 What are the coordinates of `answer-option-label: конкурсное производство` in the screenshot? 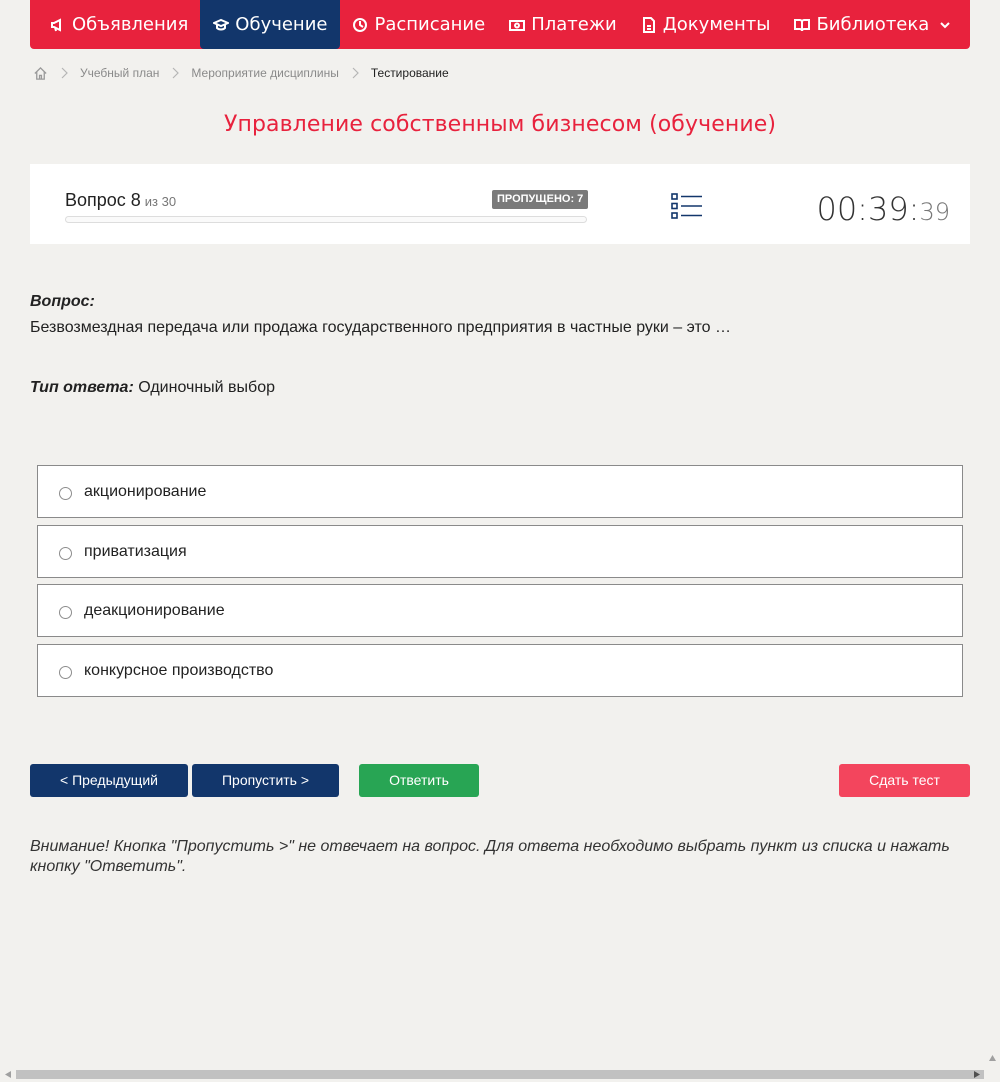 It's located at (179, 670).